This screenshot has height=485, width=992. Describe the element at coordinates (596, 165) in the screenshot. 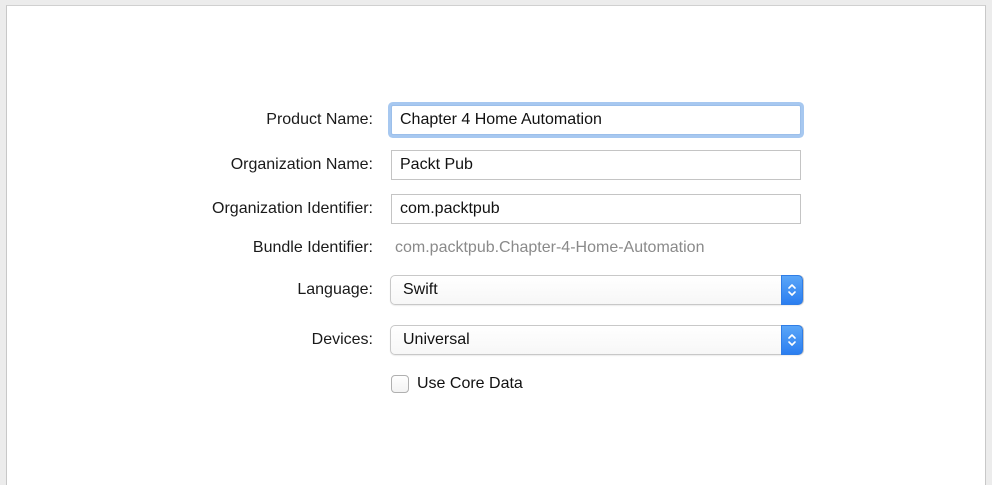

I see `organization-name-field` at that location.